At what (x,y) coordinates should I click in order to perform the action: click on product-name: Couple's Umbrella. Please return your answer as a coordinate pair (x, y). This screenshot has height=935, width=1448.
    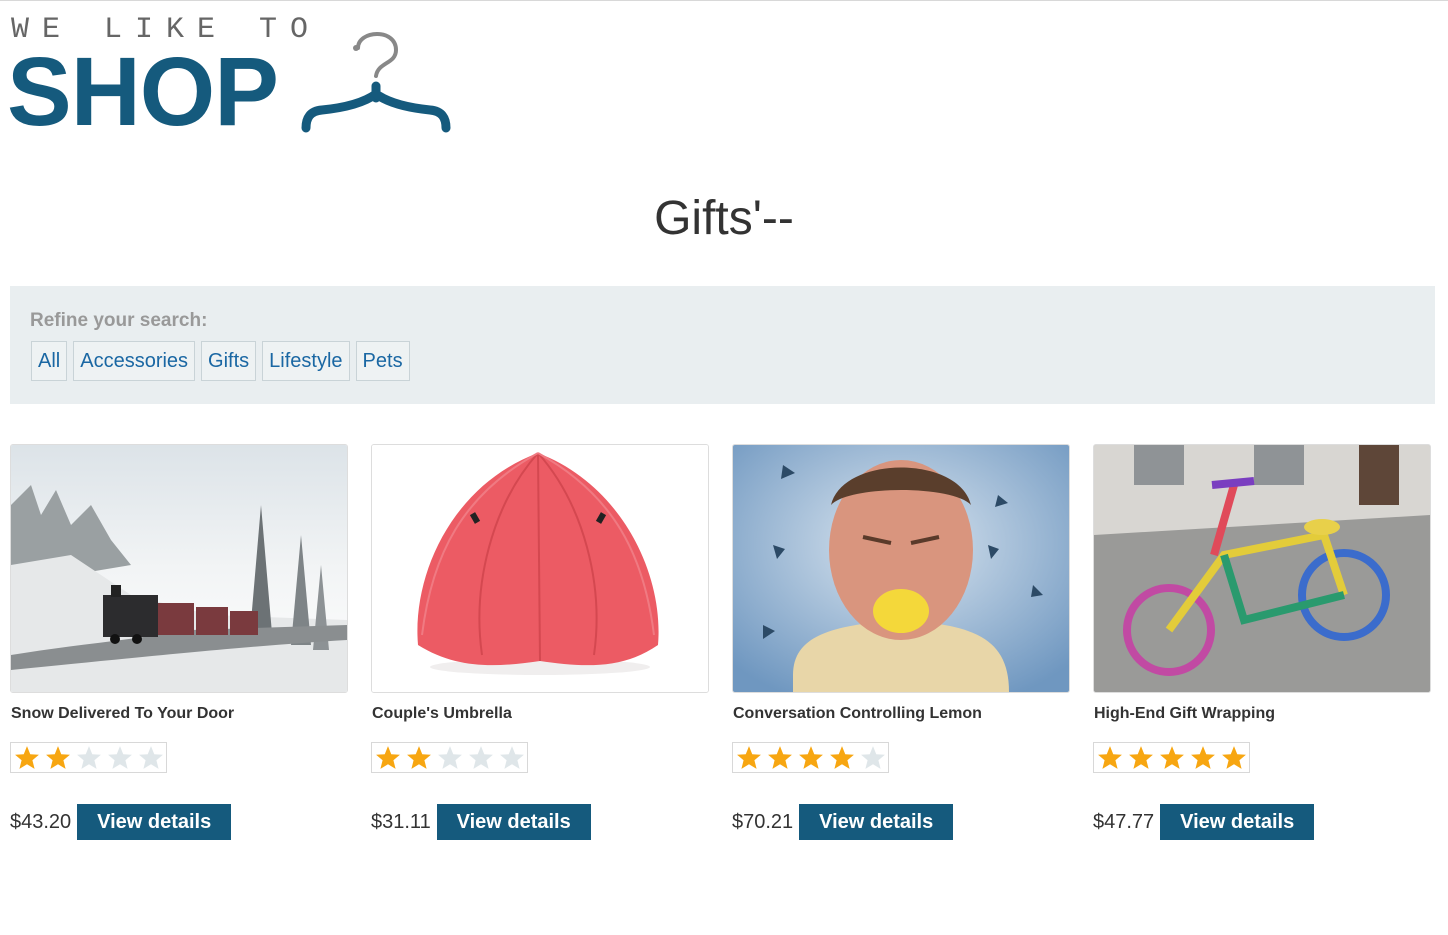
    Looking at the image, I should click on (442, 713).